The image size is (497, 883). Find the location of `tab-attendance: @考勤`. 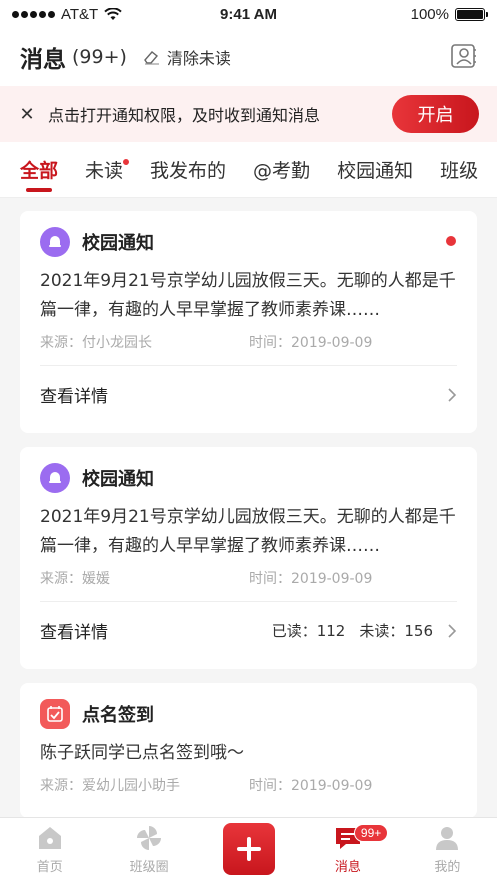

tab-attendance: @考勤 is located at coordinates (282, 169).